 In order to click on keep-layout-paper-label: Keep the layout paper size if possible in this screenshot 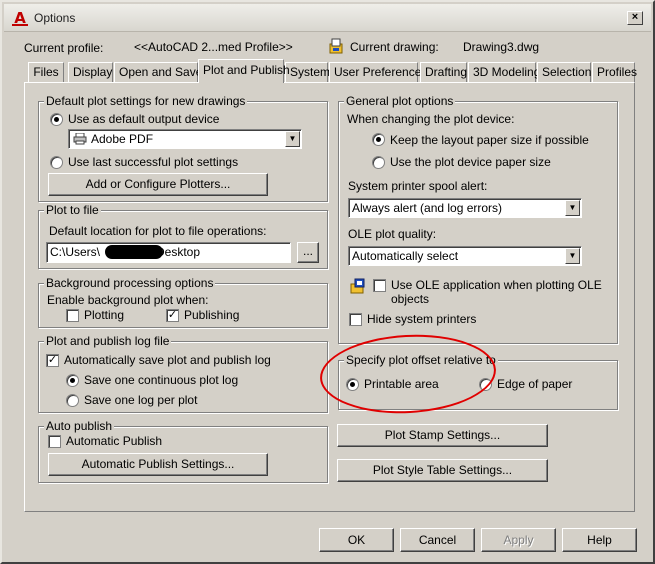, I will do `click(489, 140)`.